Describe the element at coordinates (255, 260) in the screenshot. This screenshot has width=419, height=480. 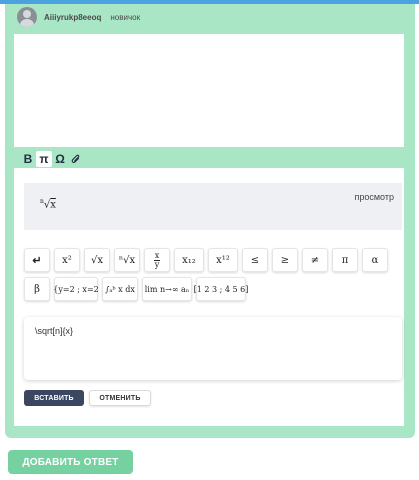
I see `leq-button: ≤` at that location.